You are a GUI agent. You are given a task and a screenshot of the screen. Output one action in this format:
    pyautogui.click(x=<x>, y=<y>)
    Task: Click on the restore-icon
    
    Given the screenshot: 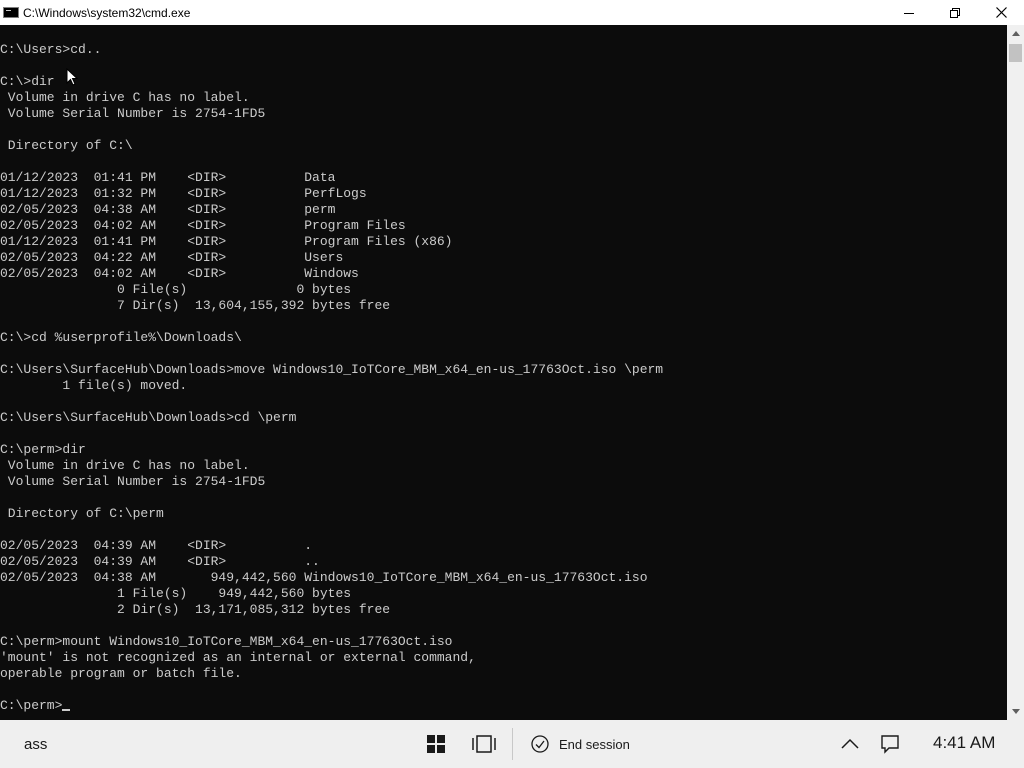 What is the action you would take?
    pyautogui.click(x=955, y=12)
    